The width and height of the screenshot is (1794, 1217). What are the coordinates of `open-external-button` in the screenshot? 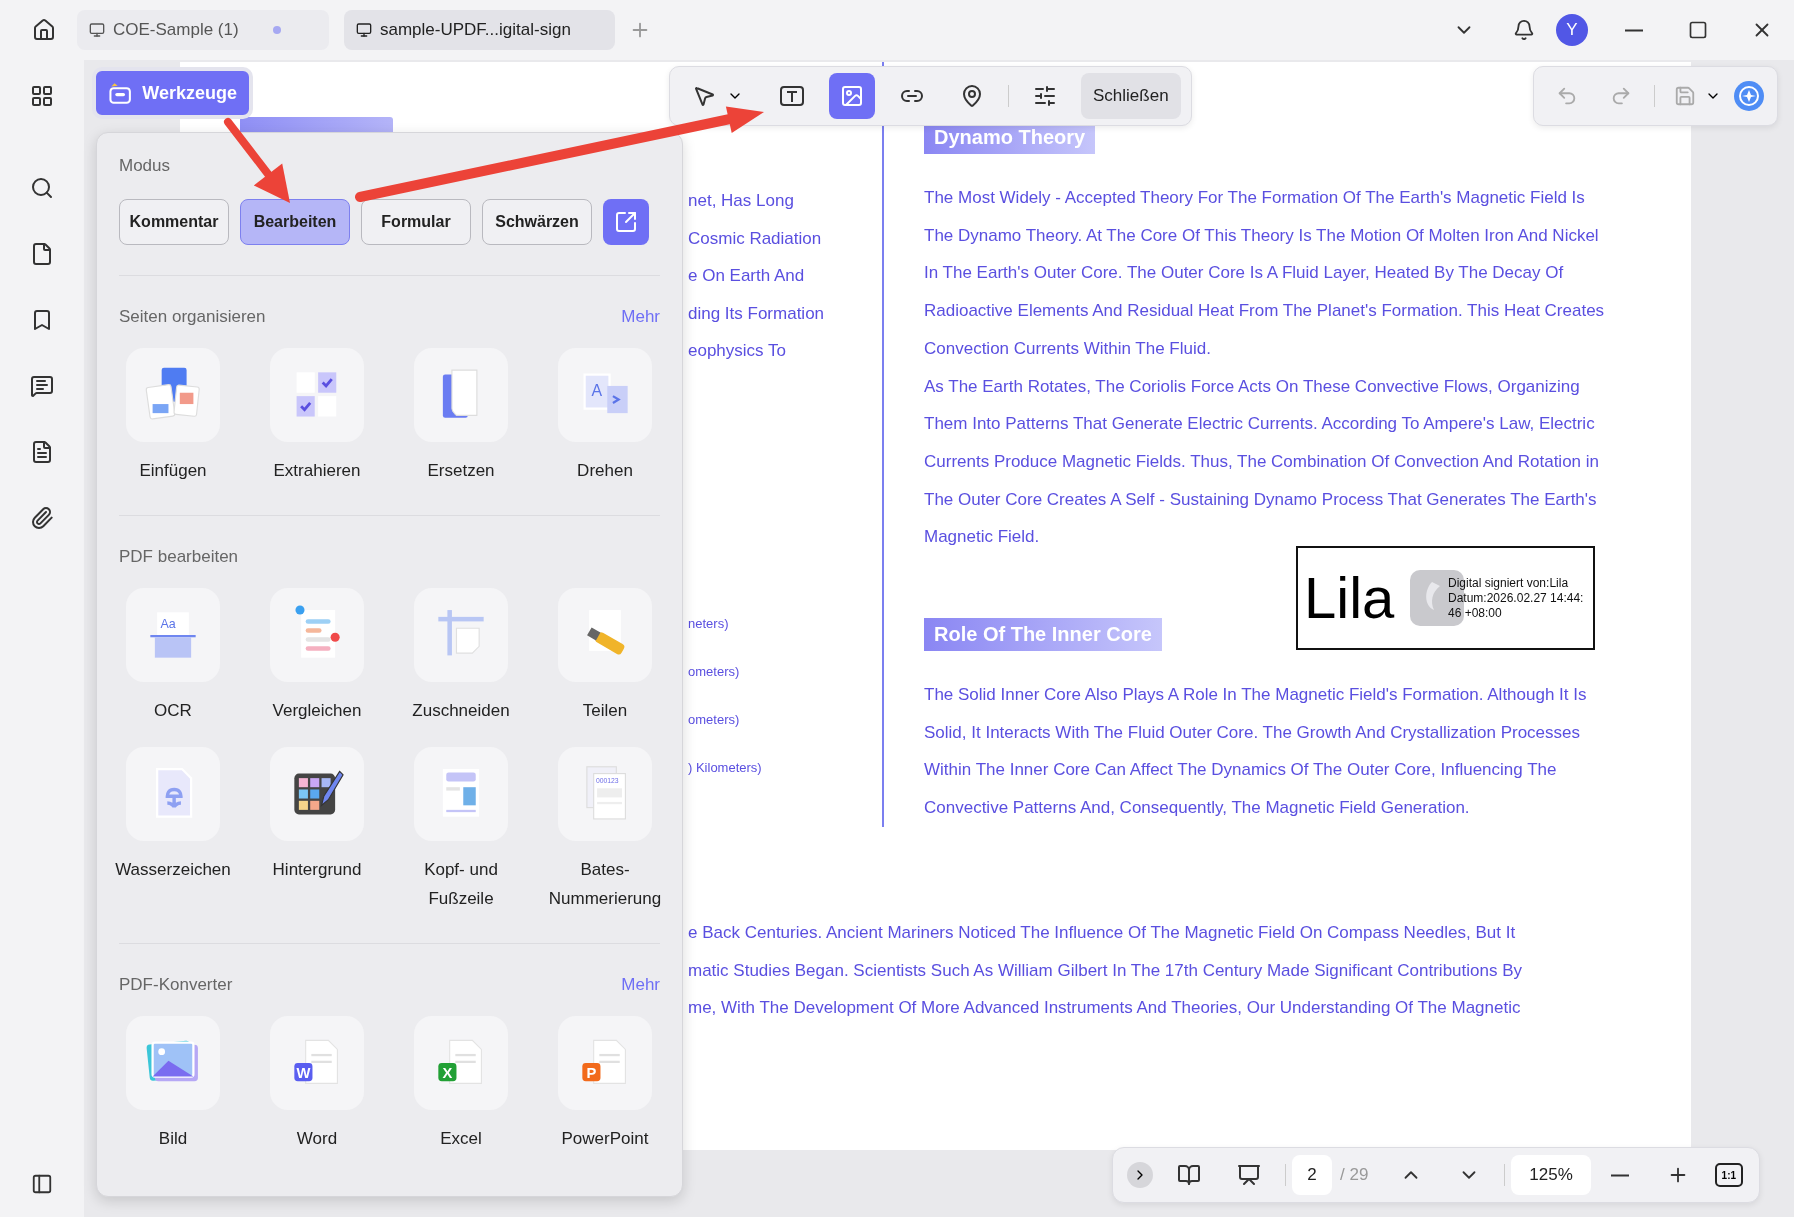 It's located at (626, 222).